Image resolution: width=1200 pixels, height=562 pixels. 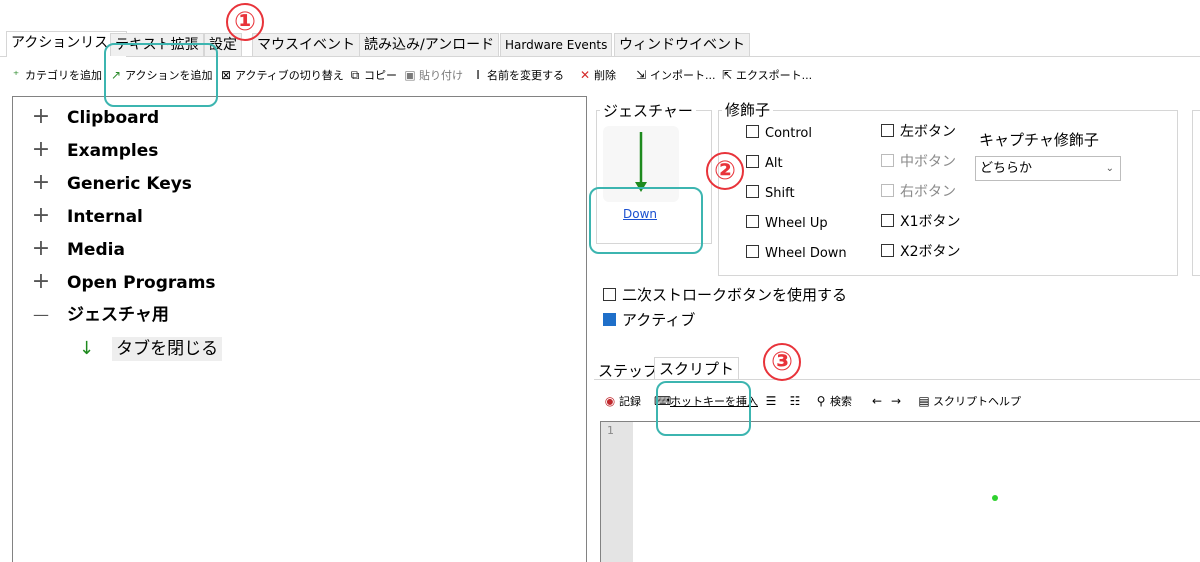 What do you see at coordinates (245, 22) in the screenshot?
I see `annotation-1: ①` at bounding box center [245, 22].